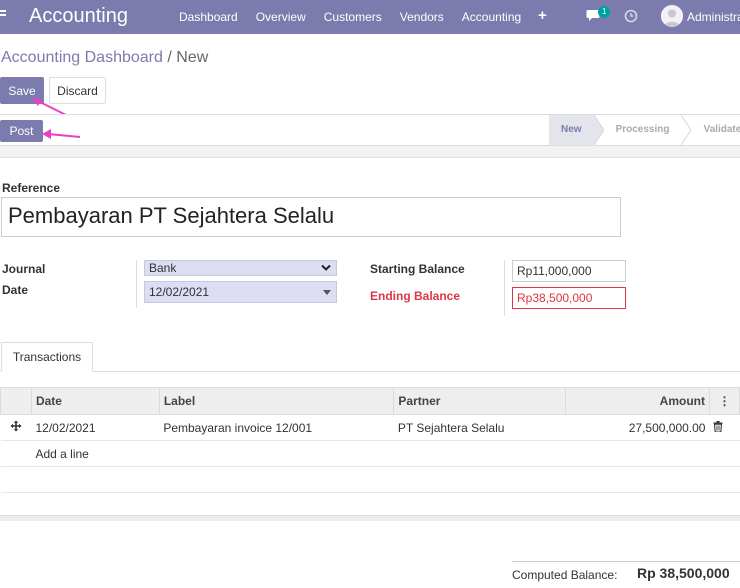 The image size is (740, 588). Describe the element at coordinates (353, 17) in the screenshot. I see `menu-item-customers: Customers` at that location.